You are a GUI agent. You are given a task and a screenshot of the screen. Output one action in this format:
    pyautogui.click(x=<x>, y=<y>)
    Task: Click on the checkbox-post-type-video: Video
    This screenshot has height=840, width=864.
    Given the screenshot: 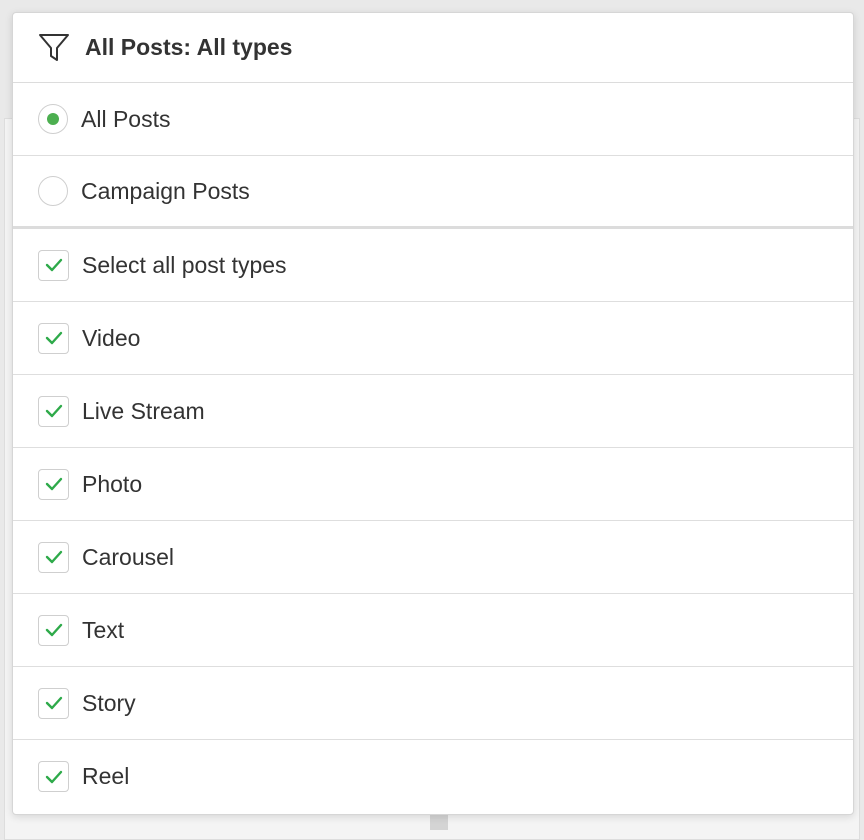 What is the action you would take?
    pyautogui.click(x=433, y=338)
    